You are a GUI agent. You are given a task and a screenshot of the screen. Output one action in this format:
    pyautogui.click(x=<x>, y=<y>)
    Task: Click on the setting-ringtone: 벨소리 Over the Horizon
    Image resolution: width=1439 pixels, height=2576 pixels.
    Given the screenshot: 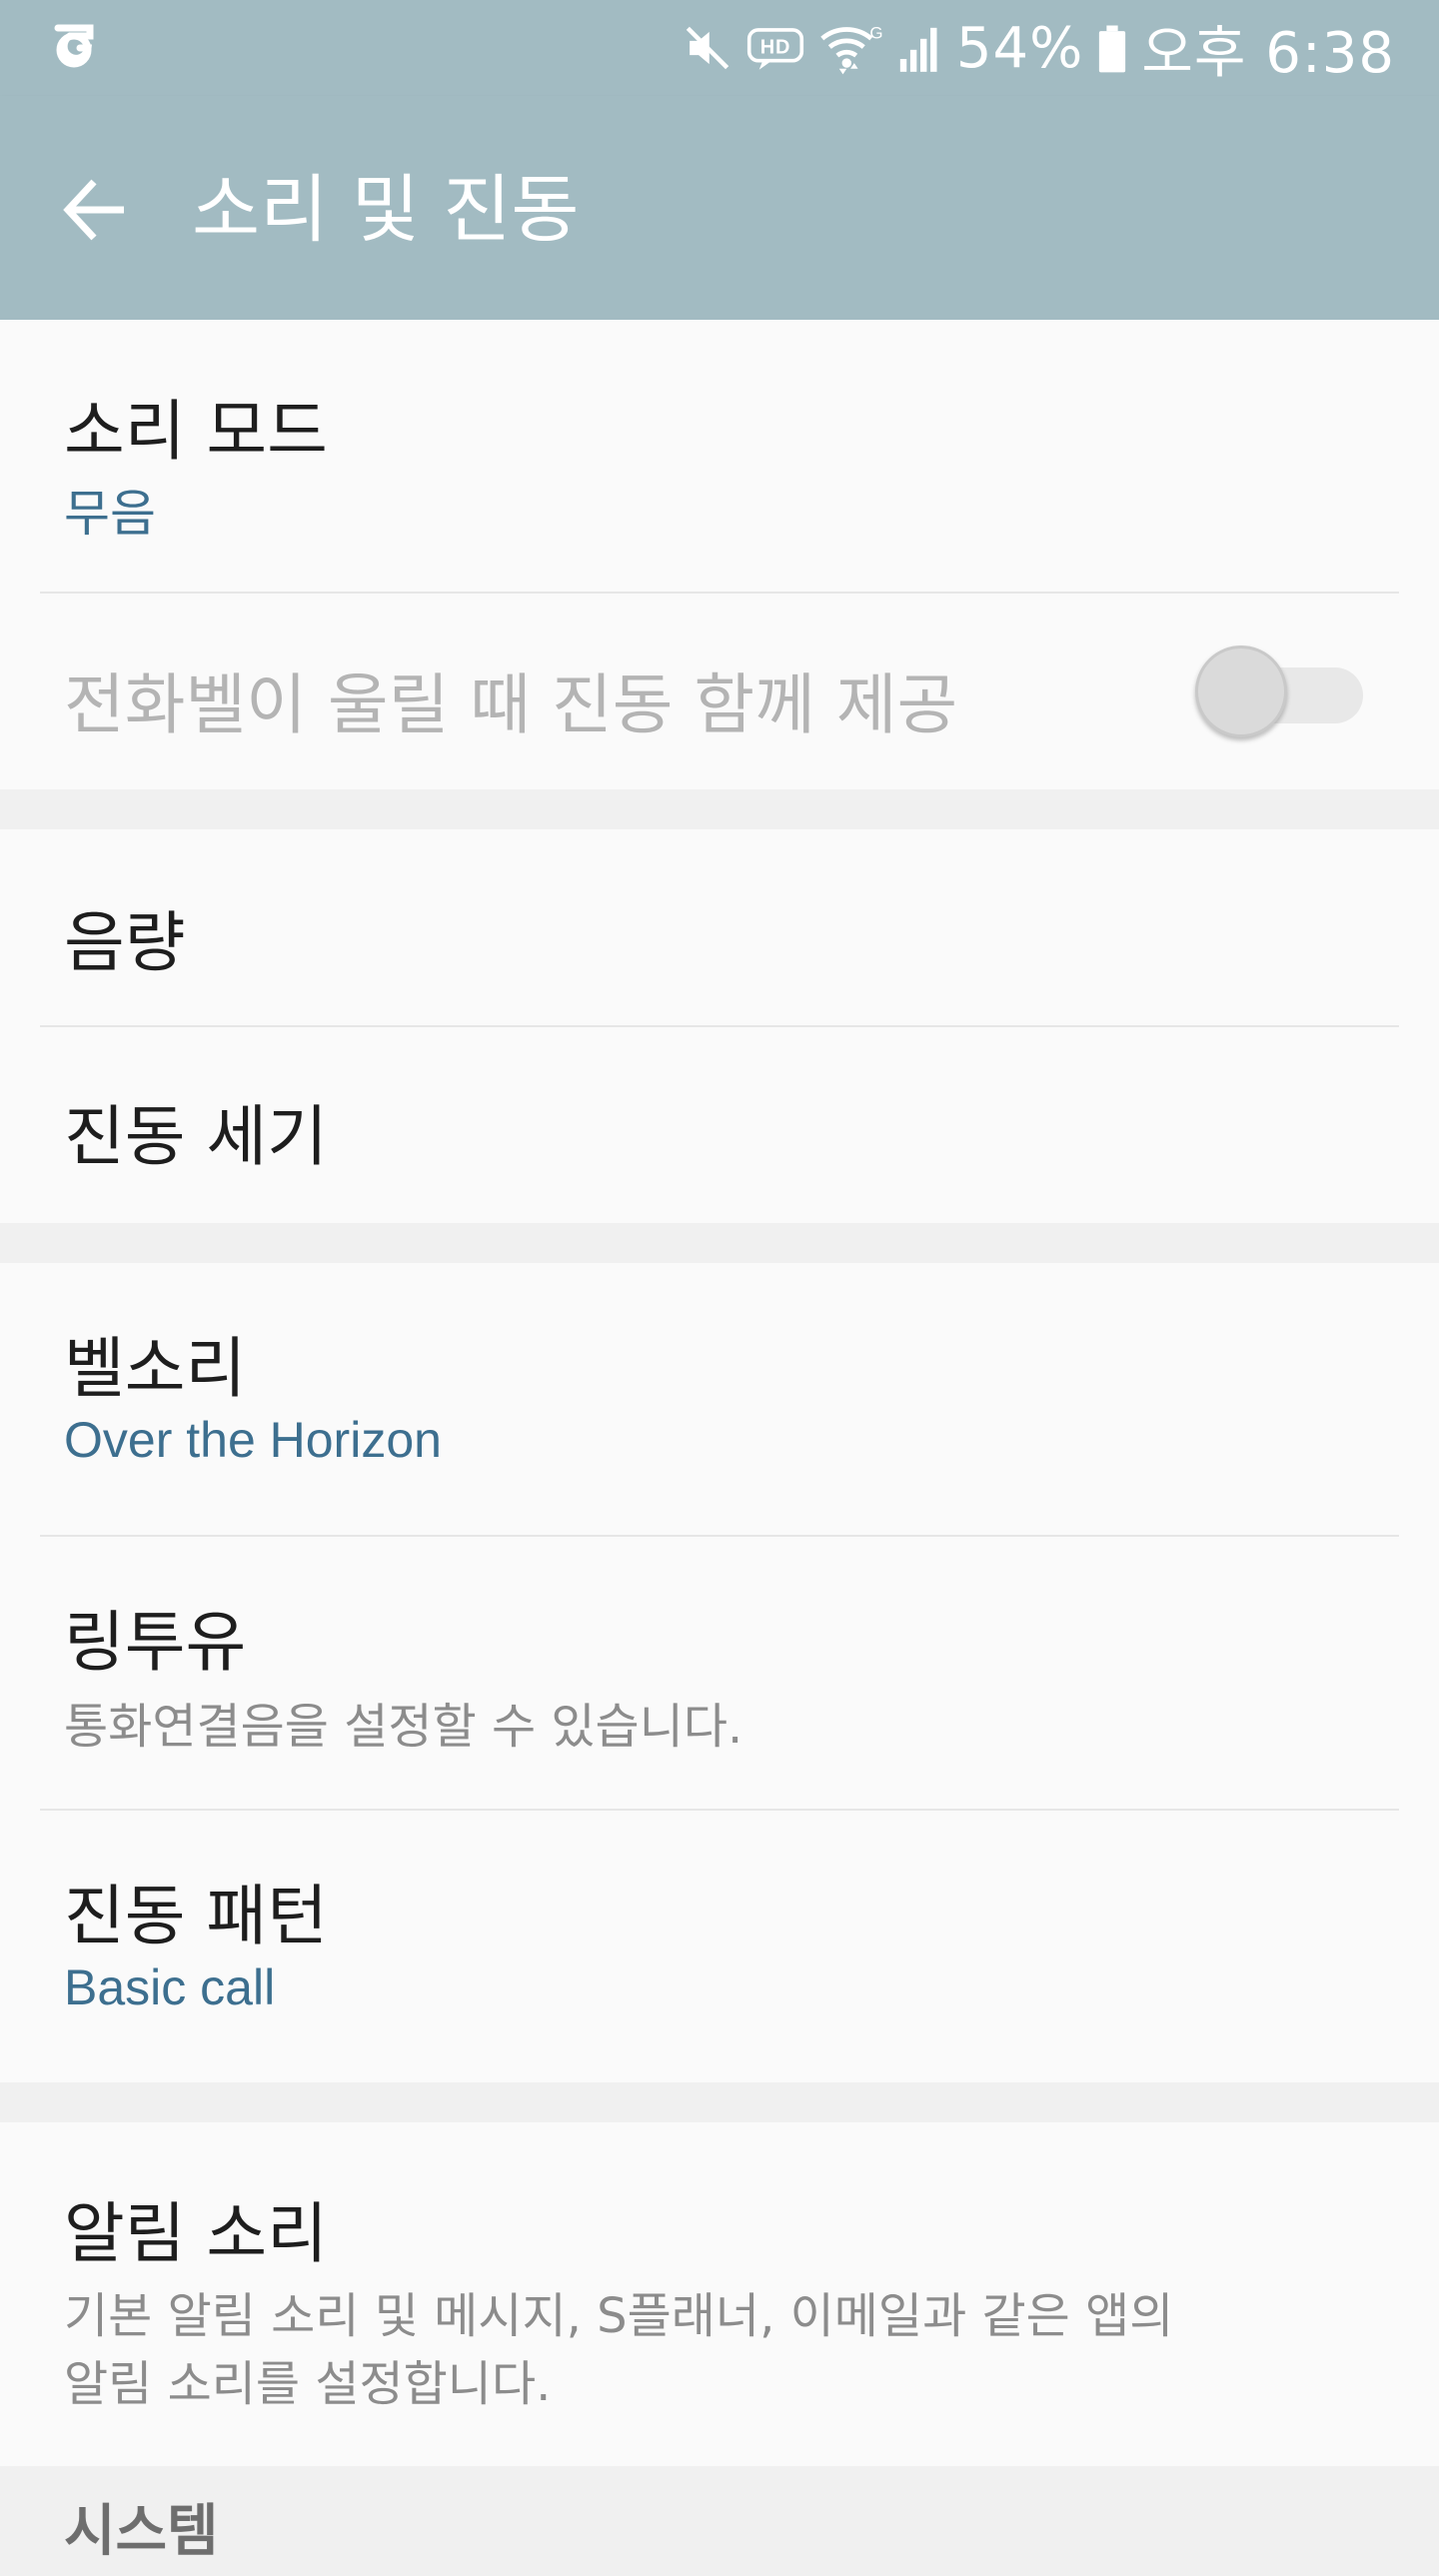 What is the action you would take?
    pyautogui.click(x=719, y=1399)
    